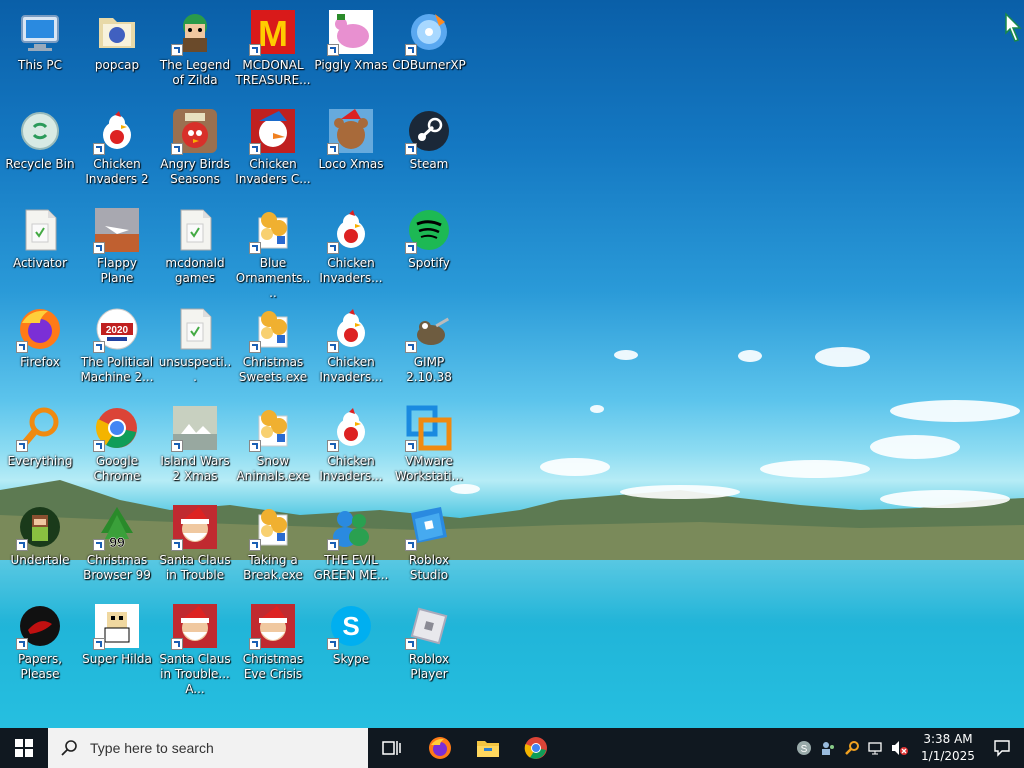 This screenshot has width=1024, height=768. What do you see at coordinates (40, 428) in the screenshot?
I see `search-magnifier-icon` at bounding box center [40, 428].